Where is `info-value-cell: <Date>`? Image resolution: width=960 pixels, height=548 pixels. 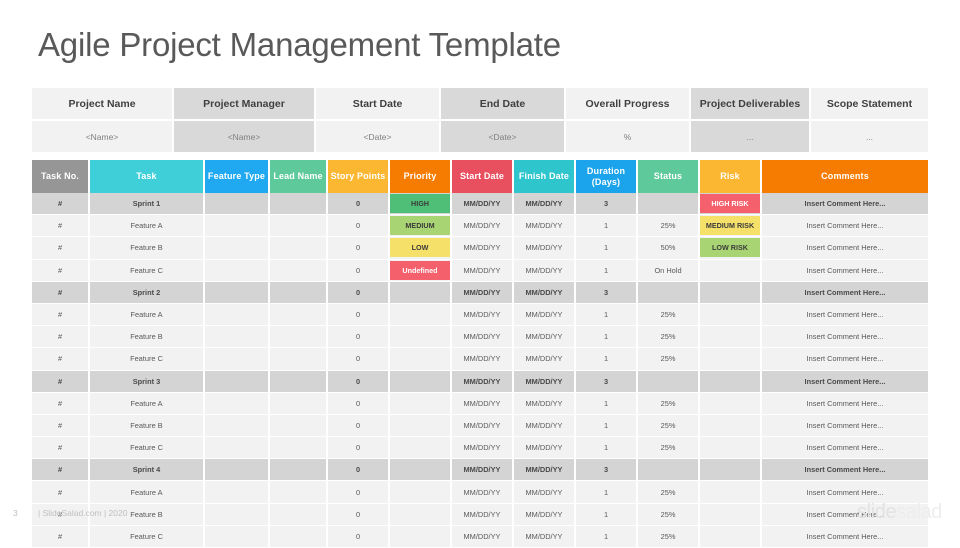 info-value-cell: <Date> is located at coordinates (378, 137).